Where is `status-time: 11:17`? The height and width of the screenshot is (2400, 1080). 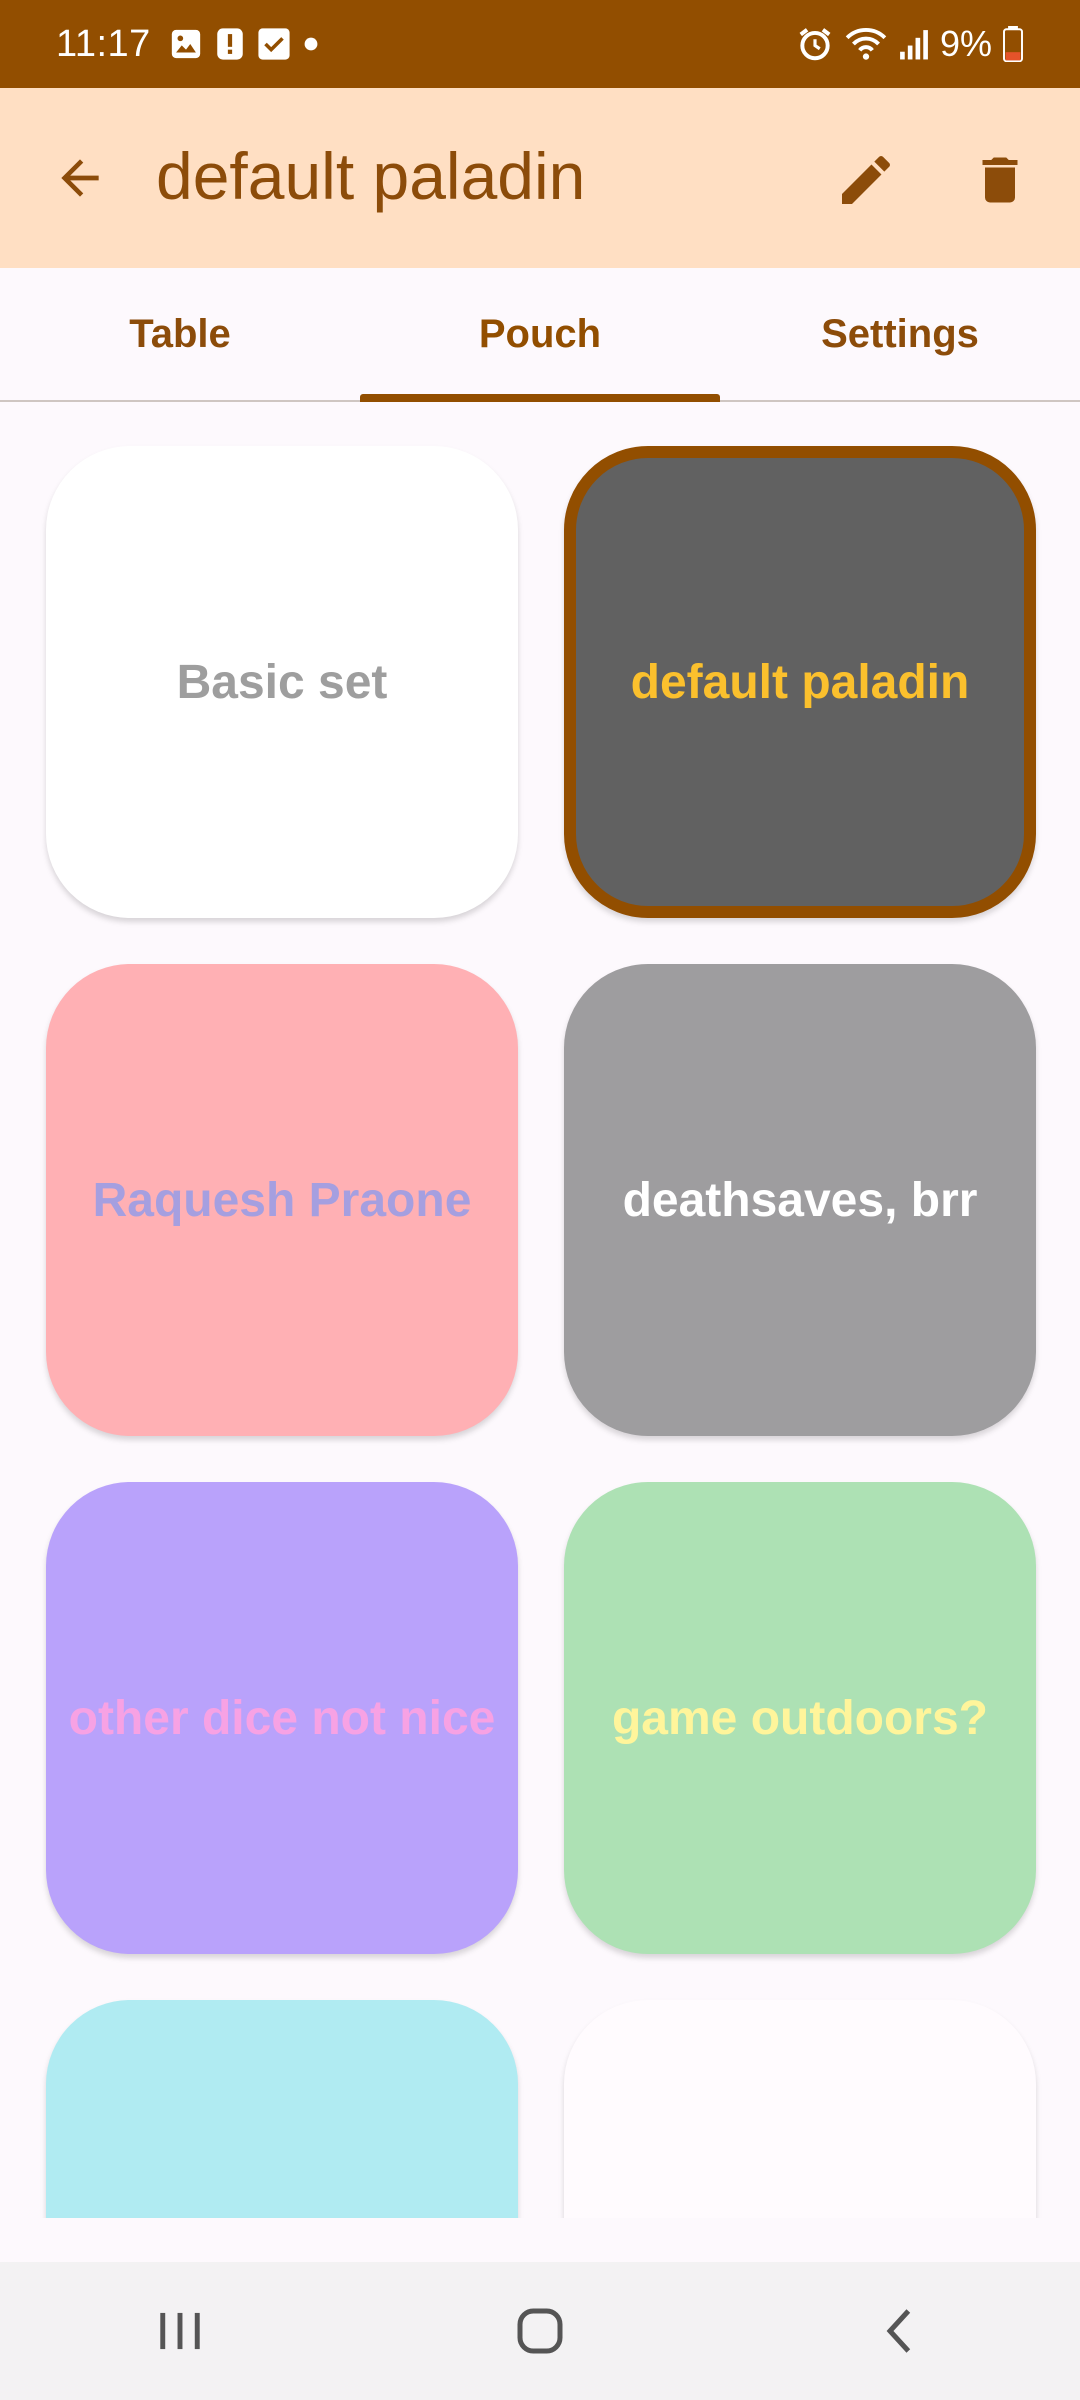
status-time: 11:17 is located at coordinates (103, 43).